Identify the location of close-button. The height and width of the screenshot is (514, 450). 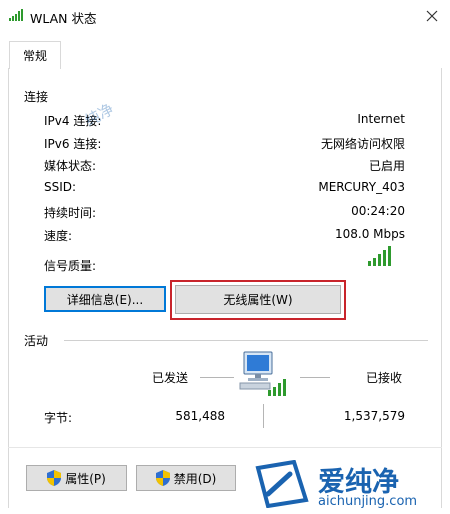
(432, 16).